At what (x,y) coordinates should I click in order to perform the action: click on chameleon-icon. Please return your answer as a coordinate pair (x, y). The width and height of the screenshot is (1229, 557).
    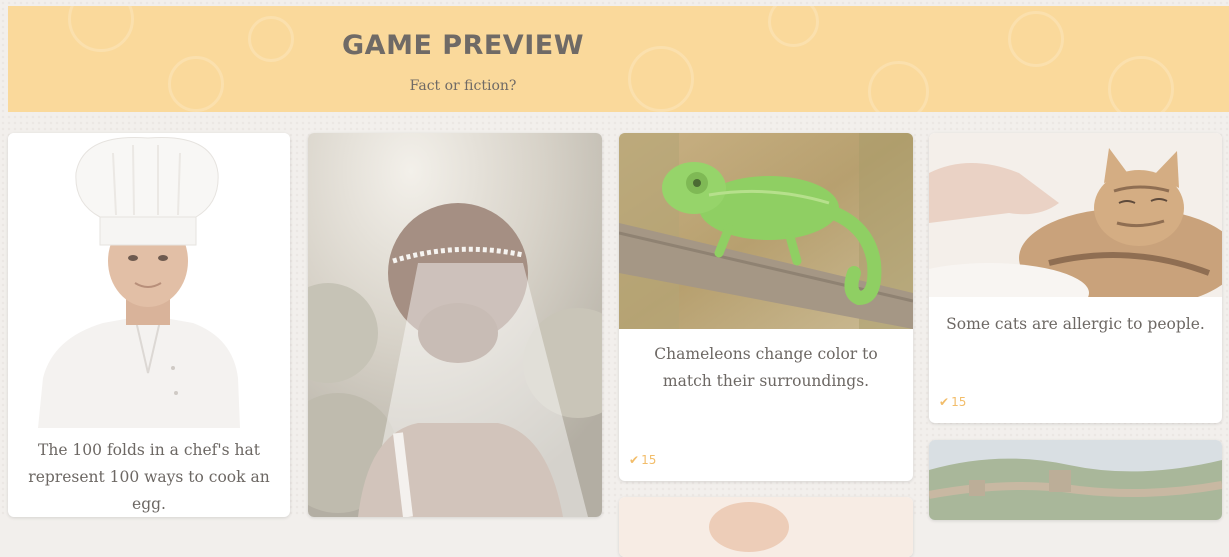
    Looking at the image, I should click on (766, 231).